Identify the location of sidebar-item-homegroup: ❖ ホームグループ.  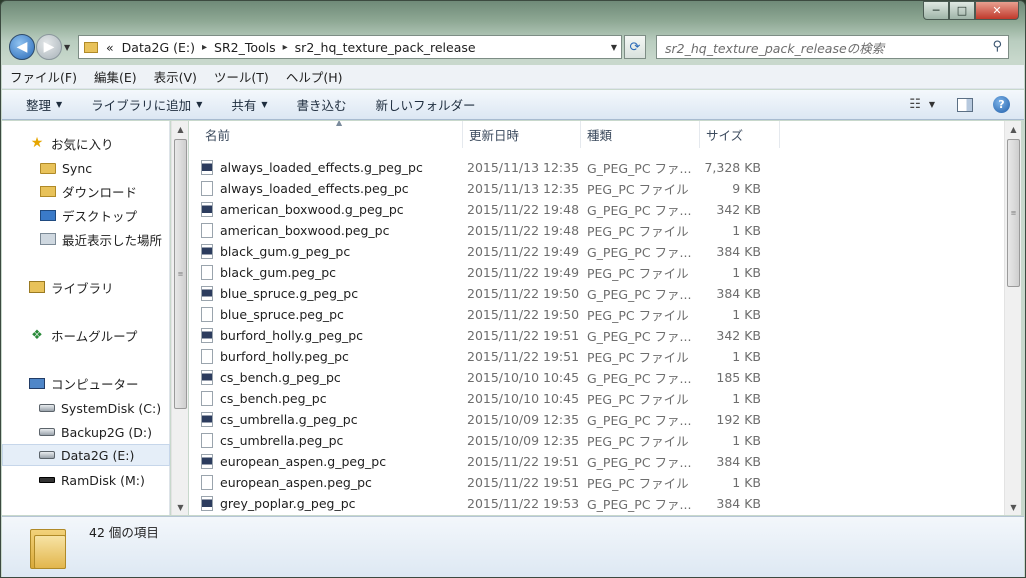
(86, 335).